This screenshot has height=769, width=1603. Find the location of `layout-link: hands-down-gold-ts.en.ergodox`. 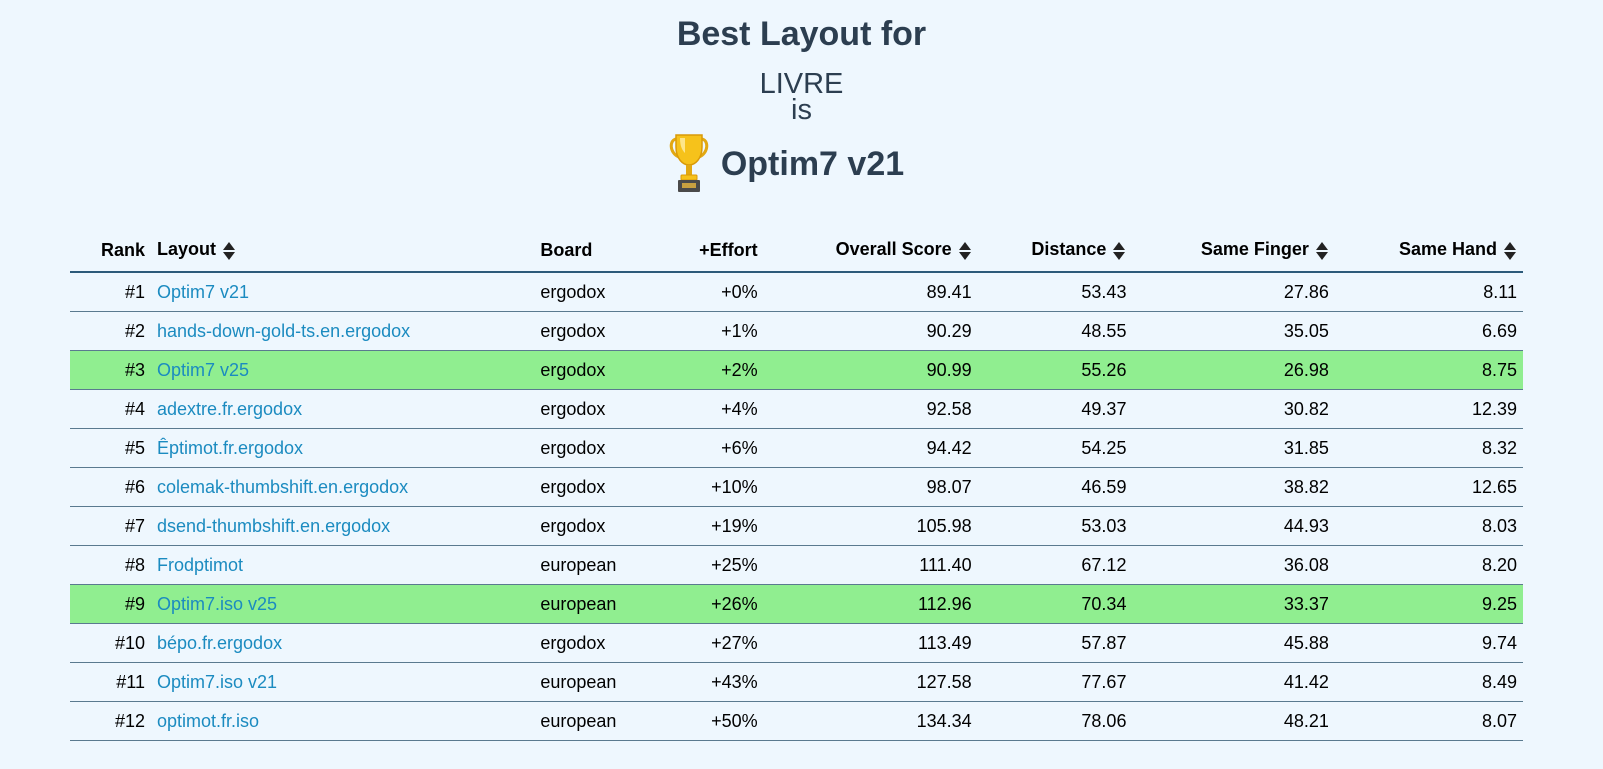

layout-link: hands-down-gold-ts.en.ergodox is located at coordinates (283, 331).